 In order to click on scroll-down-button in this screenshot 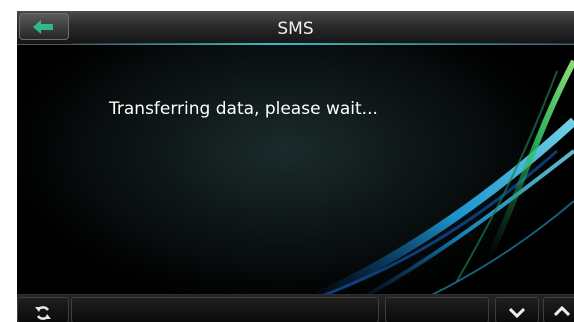, I will do `click(517, 309)`.